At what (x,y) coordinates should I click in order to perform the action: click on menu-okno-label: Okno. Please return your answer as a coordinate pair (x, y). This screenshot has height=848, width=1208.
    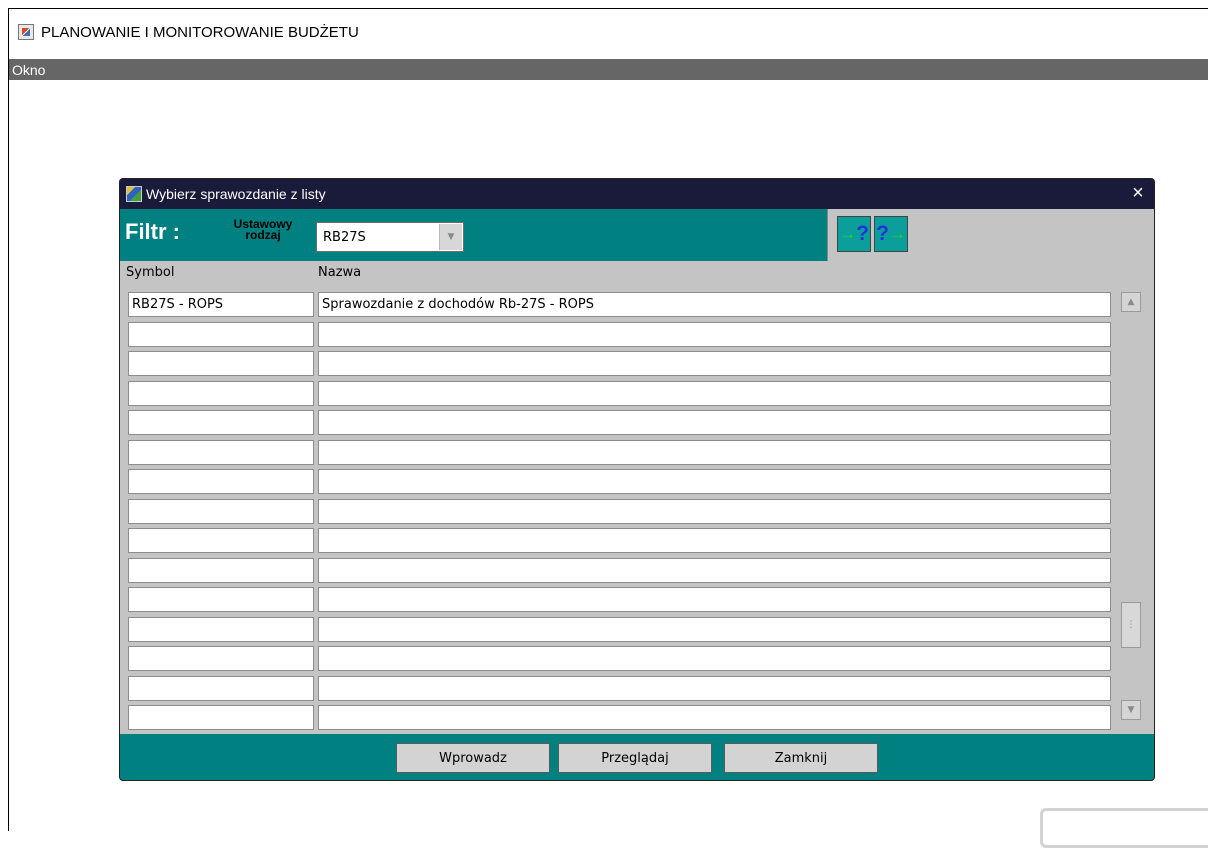
    Looking at the image, I should click on (29, 69).